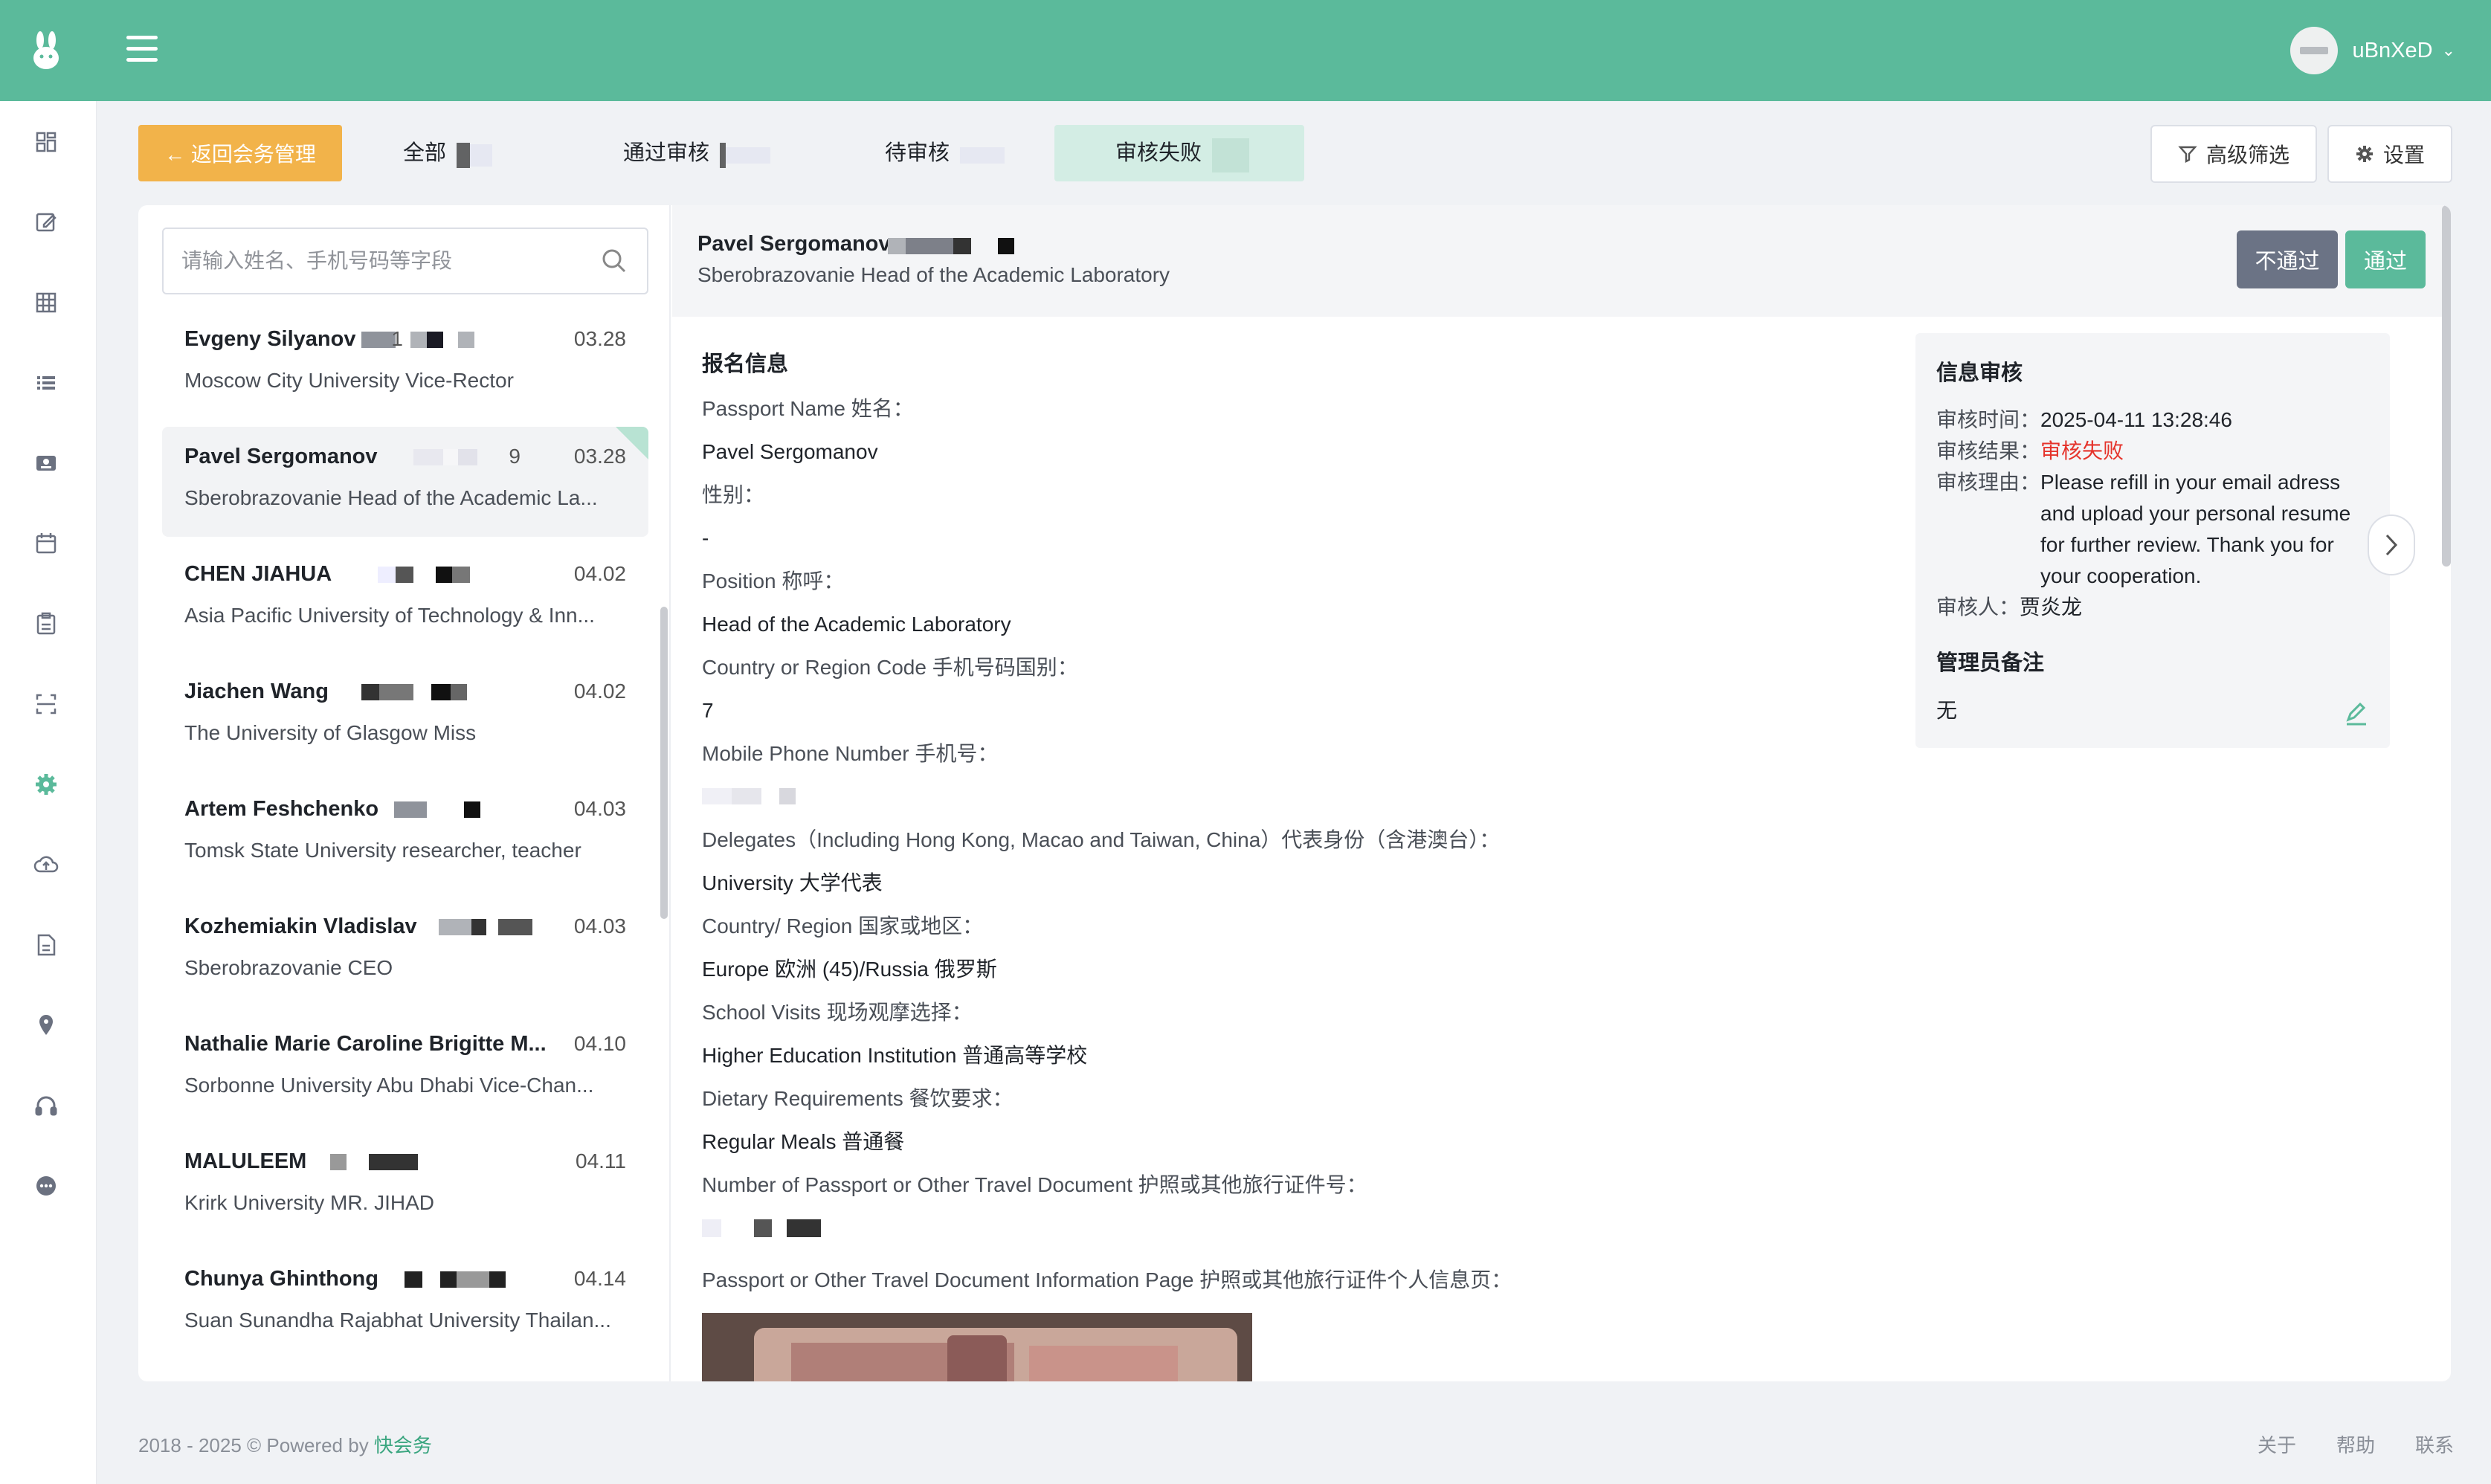 This screenshot has height=1484, width=2491. I want to click on user-menu: uBnXeD ⌄, so click(2372, 50).